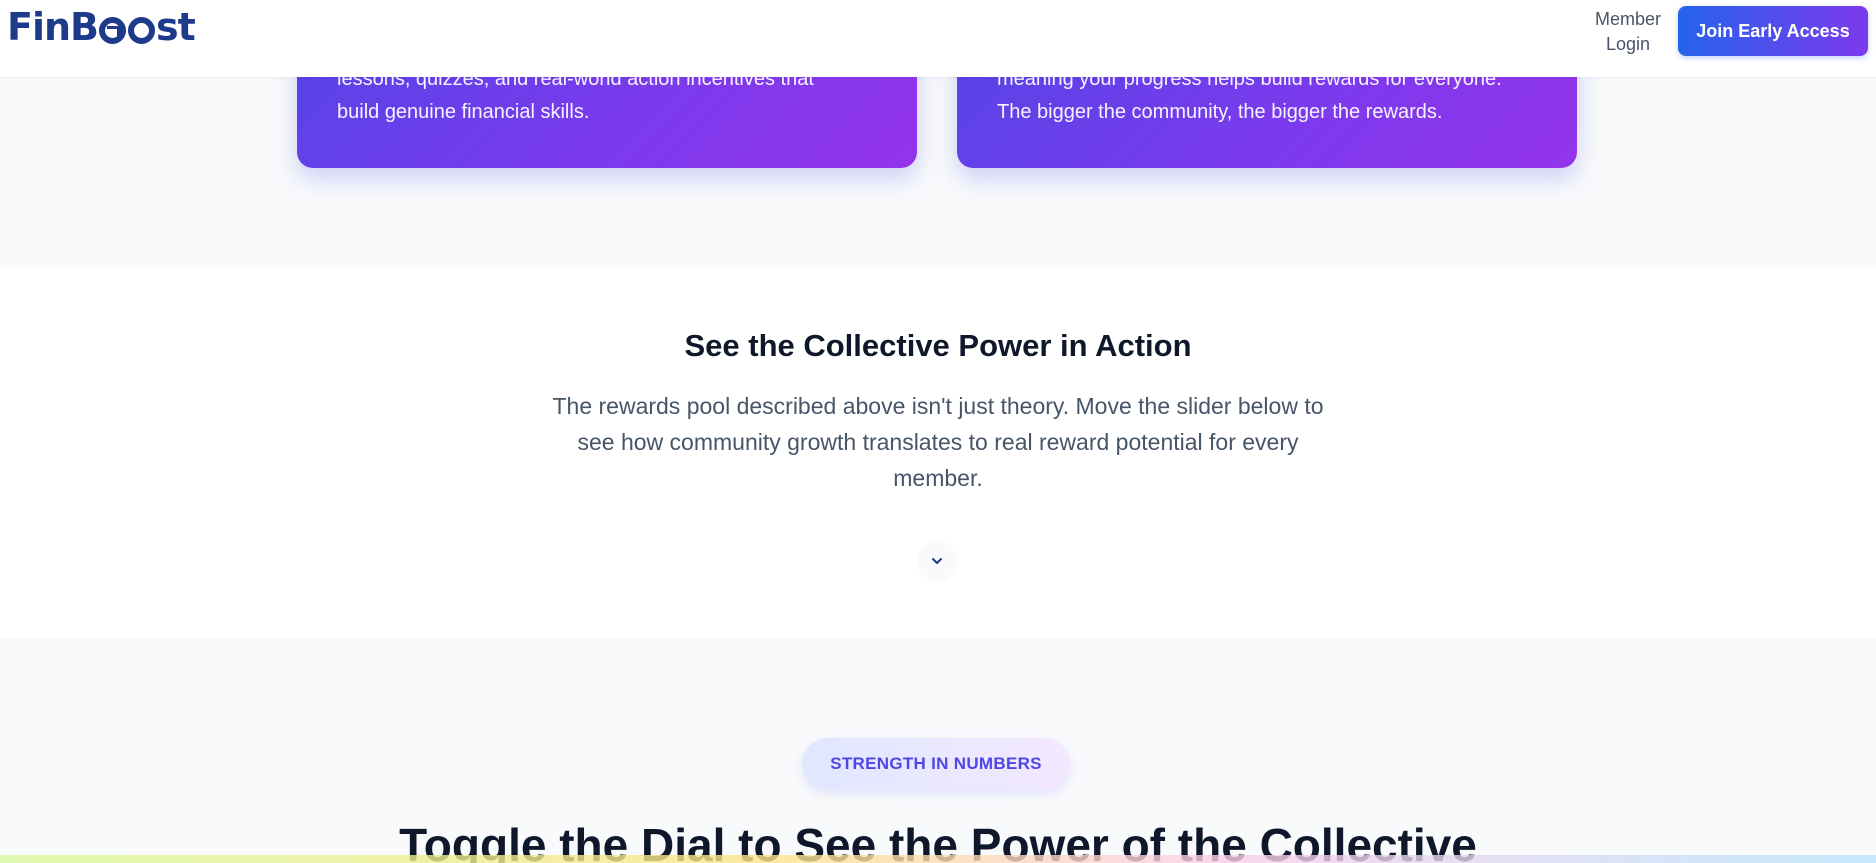 Image resolution: width=1876 pixels, height=863 pixels. Describe the element at coordinates (936, 764) in the screenshot. I see `section-badge: STRENGTH IN NUMBERS` at that location.